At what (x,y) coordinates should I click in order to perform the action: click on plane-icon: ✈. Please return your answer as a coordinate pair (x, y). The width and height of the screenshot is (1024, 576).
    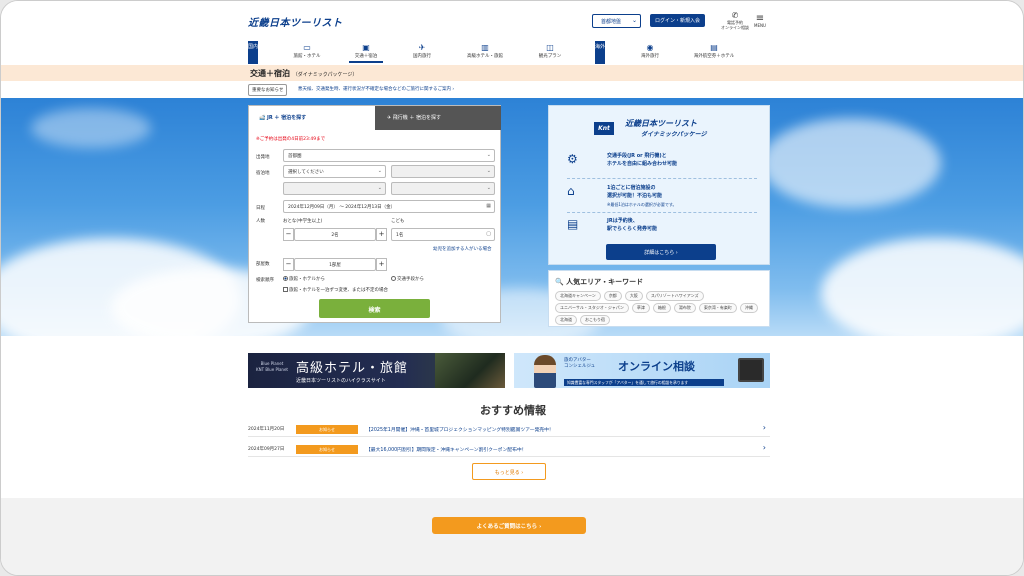
    Looking at the image, I should click on (422, 47).